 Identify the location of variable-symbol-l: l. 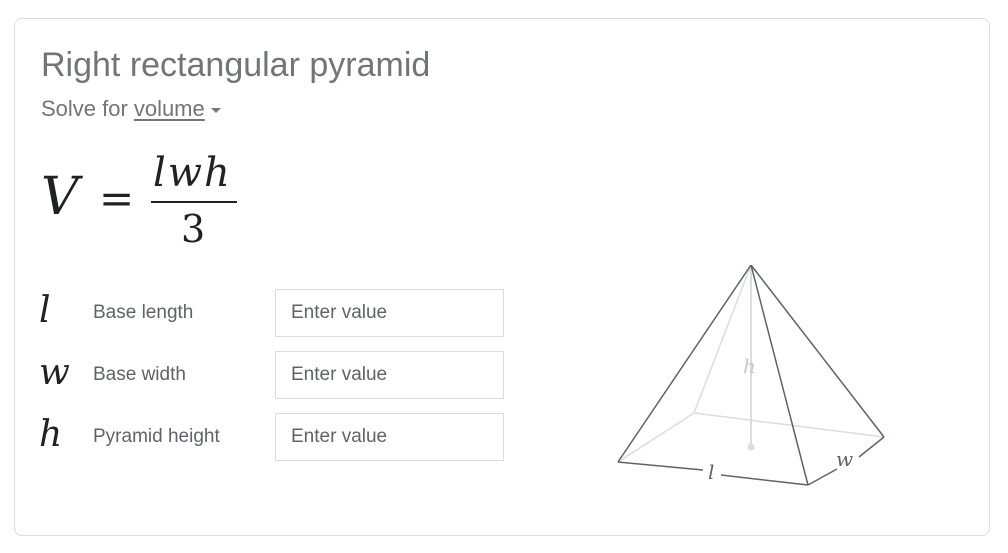
(45, 310).